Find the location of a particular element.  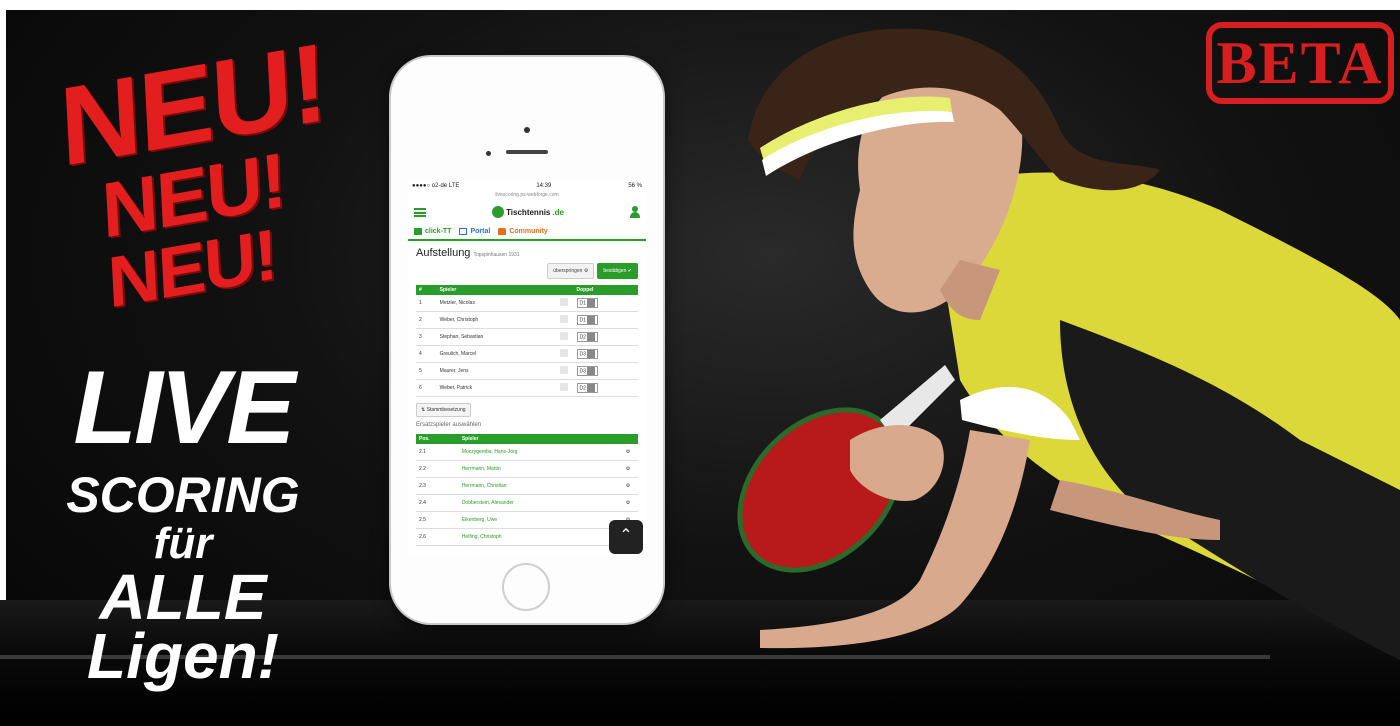

doppel-value: D2 is located at coordinates (582, 388).